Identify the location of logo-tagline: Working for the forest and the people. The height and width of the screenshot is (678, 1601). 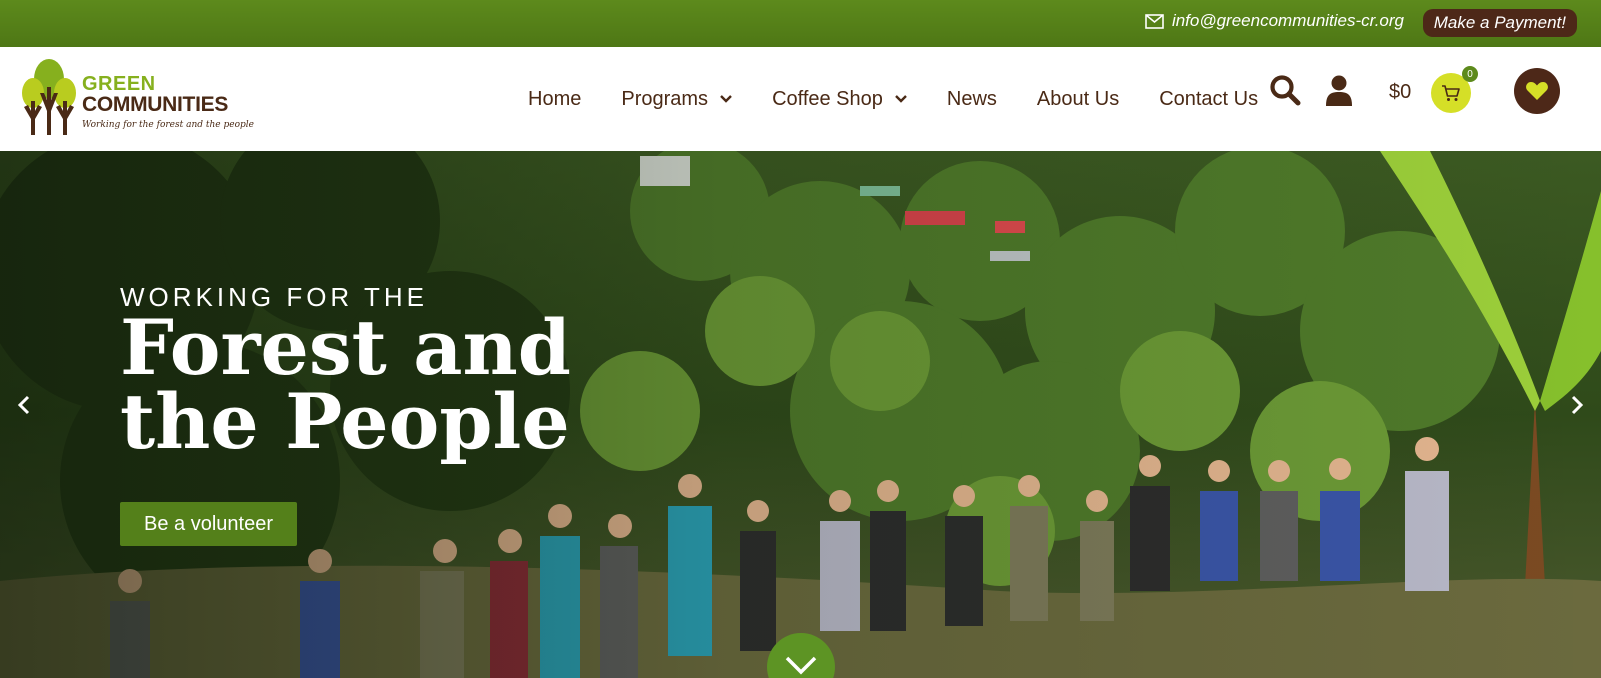
(168, 125).